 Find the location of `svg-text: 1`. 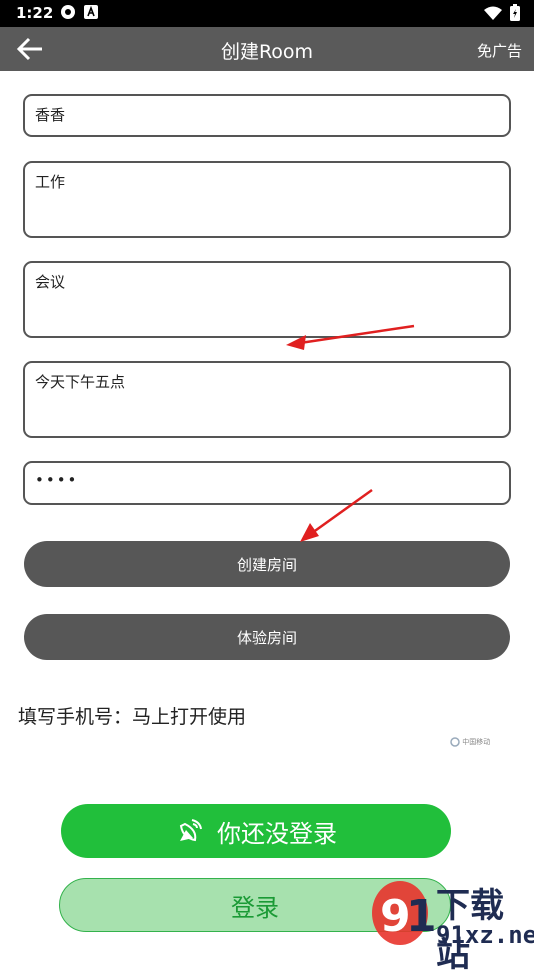

svg-text: 1 is located at coordinates (421, 916).